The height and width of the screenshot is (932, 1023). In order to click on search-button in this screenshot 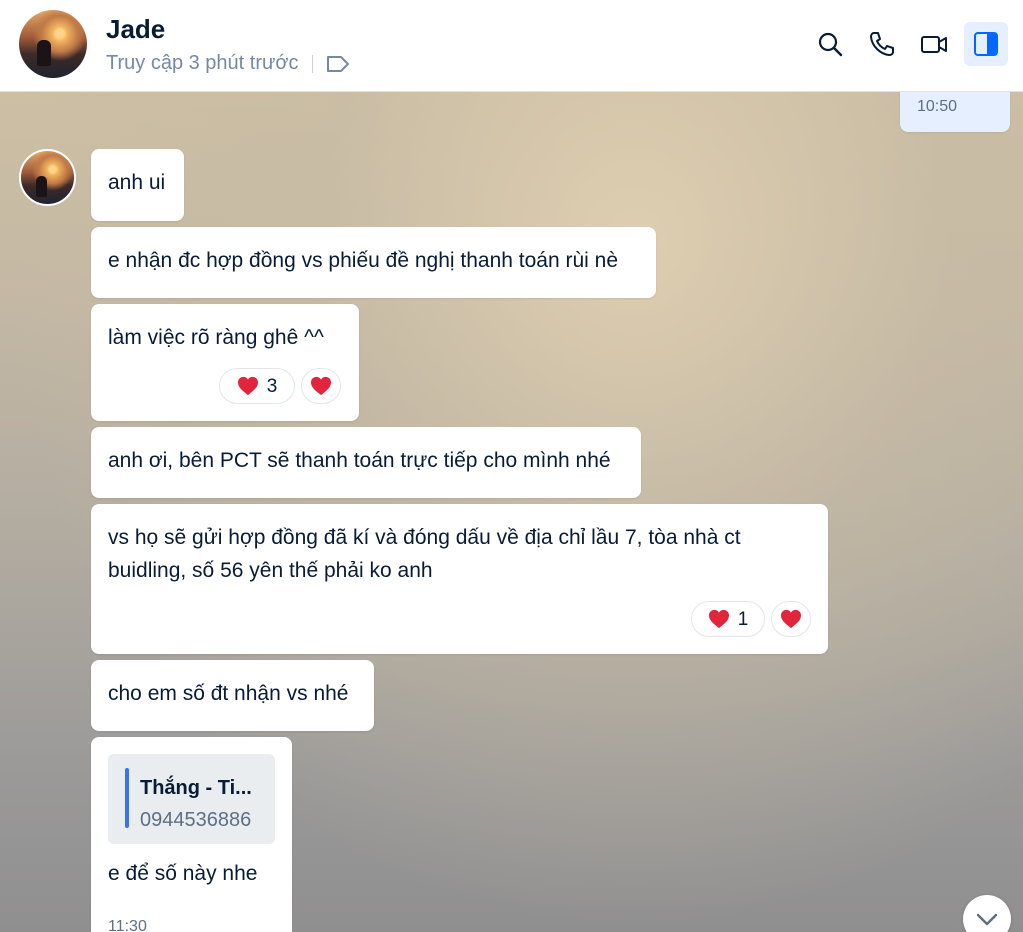, I will do `click(830, 44)`.